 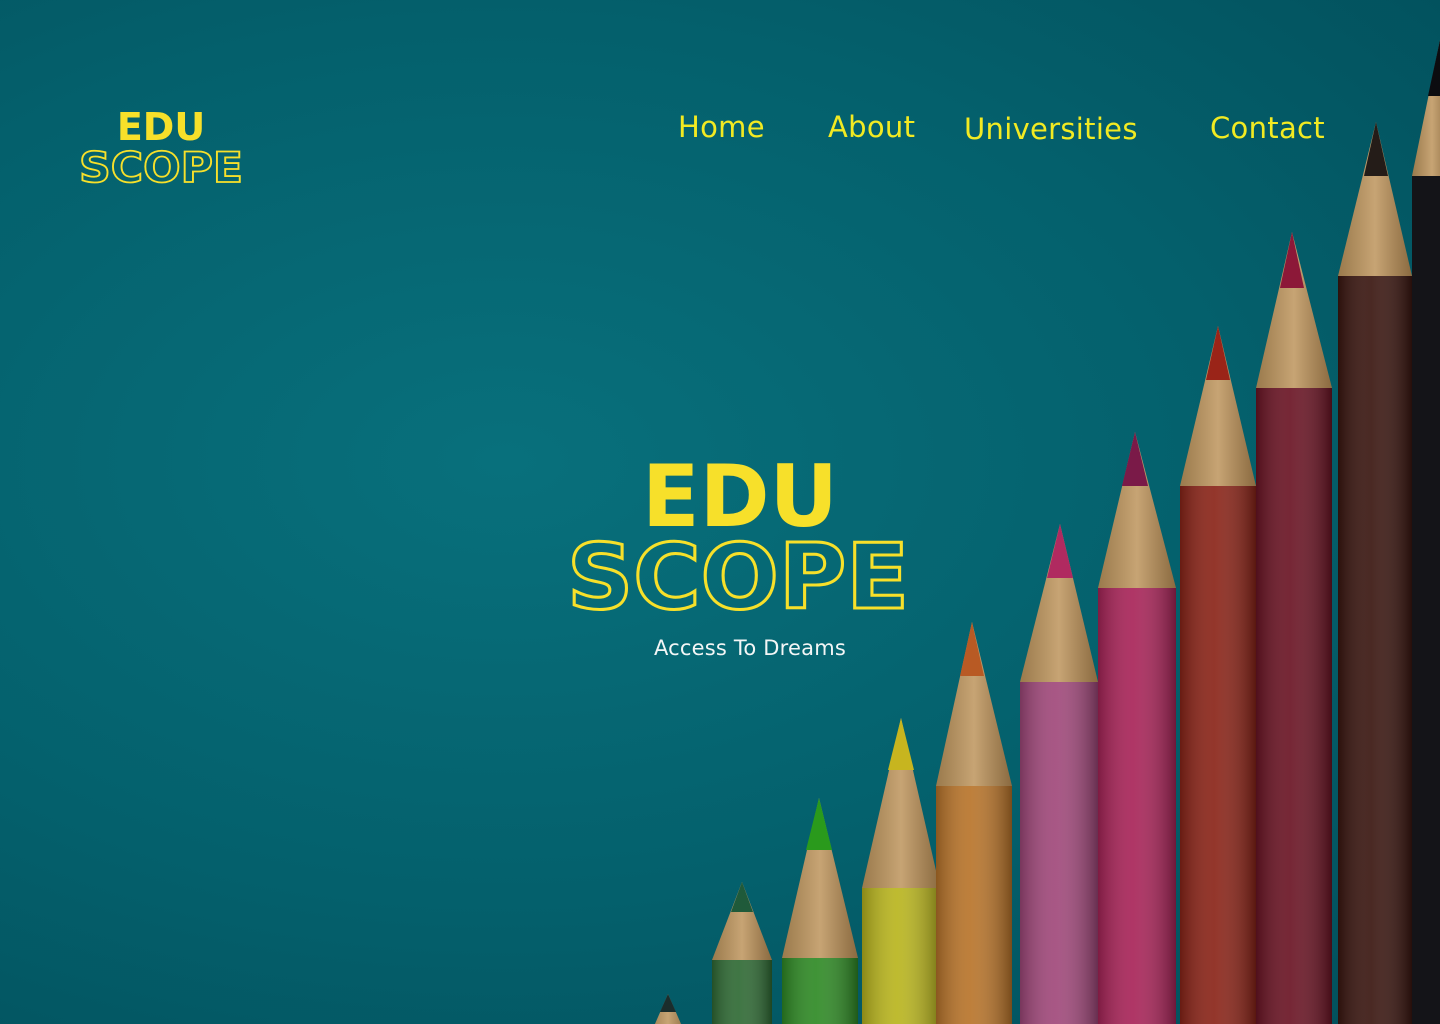 What do you see at coordinates (750, 648) in the screenshot?
I see `hero-tagline: Access To Dreams` at bounding box center [750, 648].